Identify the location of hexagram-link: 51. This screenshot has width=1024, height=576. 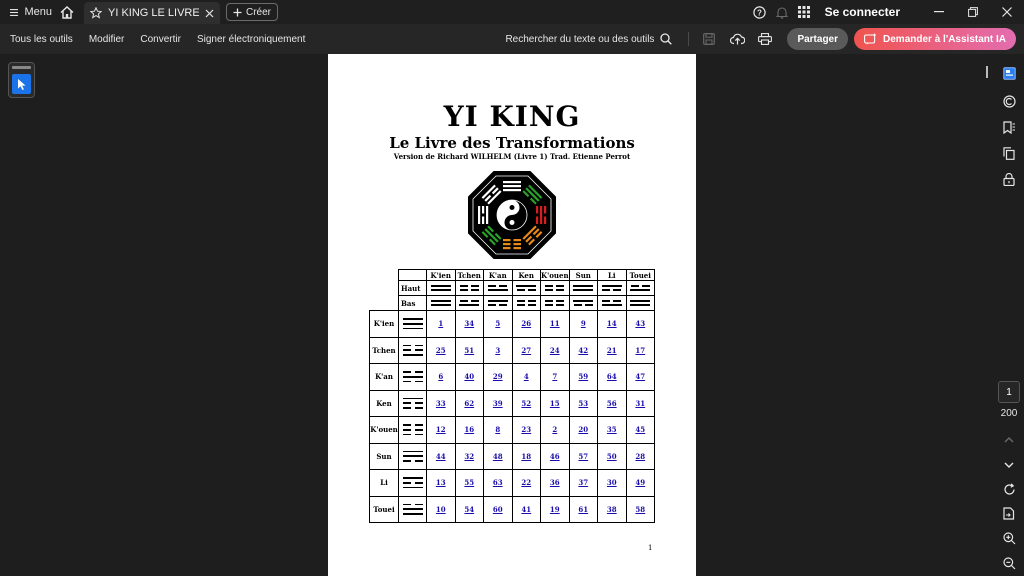
(469, 350).